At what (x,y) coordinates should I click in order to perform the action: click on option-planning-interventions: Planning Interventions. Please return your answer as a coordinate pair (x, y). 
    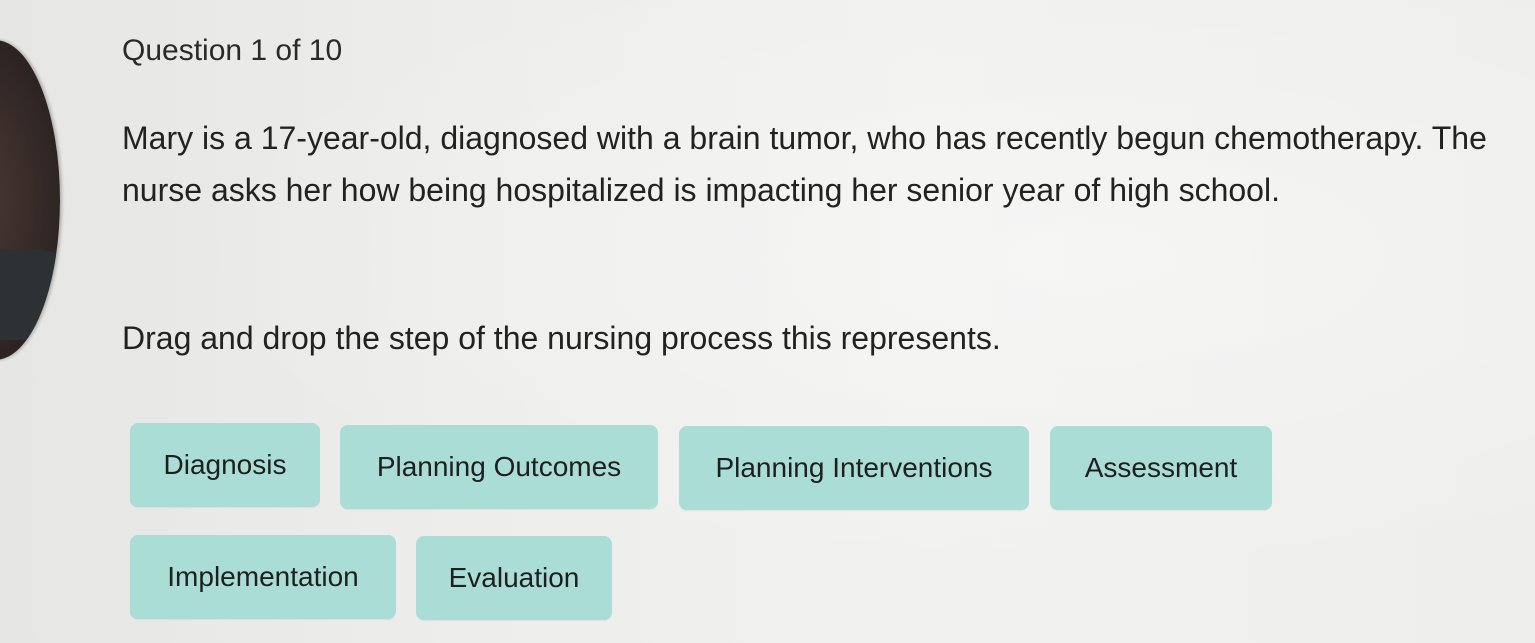
    Looking at the image, I should click on (854, 468).